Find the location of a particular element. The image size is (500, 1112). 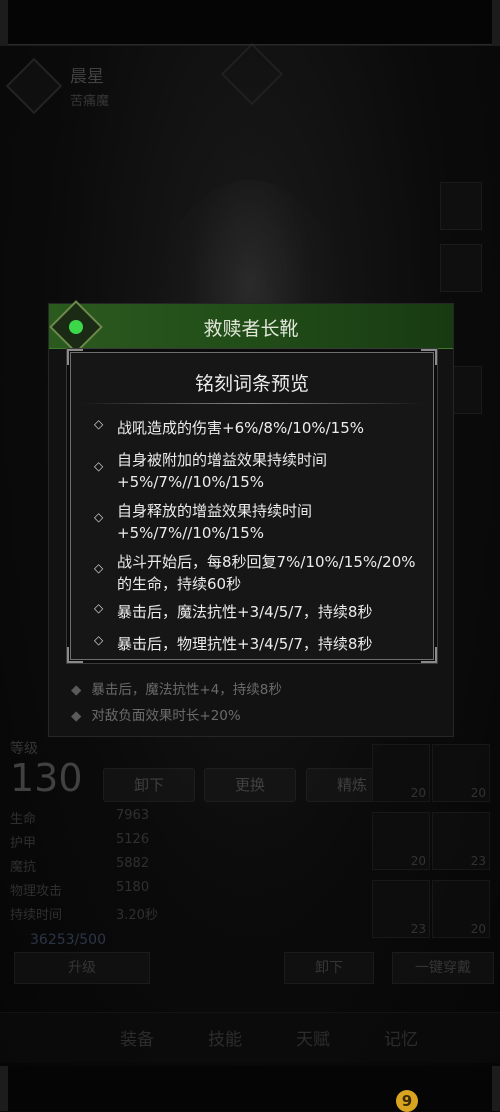

affix-text: 暴击后，物理抗性+3/4/5/7，持续8秒 is located at coordinates (245, 644).